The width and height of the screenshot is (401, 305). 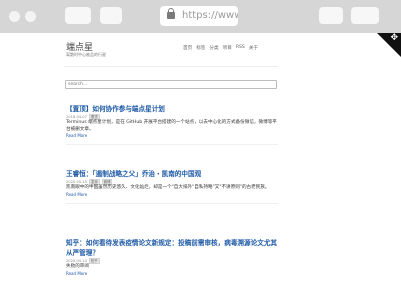 I want to click on nav-categories: 分类, so click(x=213, y=48).